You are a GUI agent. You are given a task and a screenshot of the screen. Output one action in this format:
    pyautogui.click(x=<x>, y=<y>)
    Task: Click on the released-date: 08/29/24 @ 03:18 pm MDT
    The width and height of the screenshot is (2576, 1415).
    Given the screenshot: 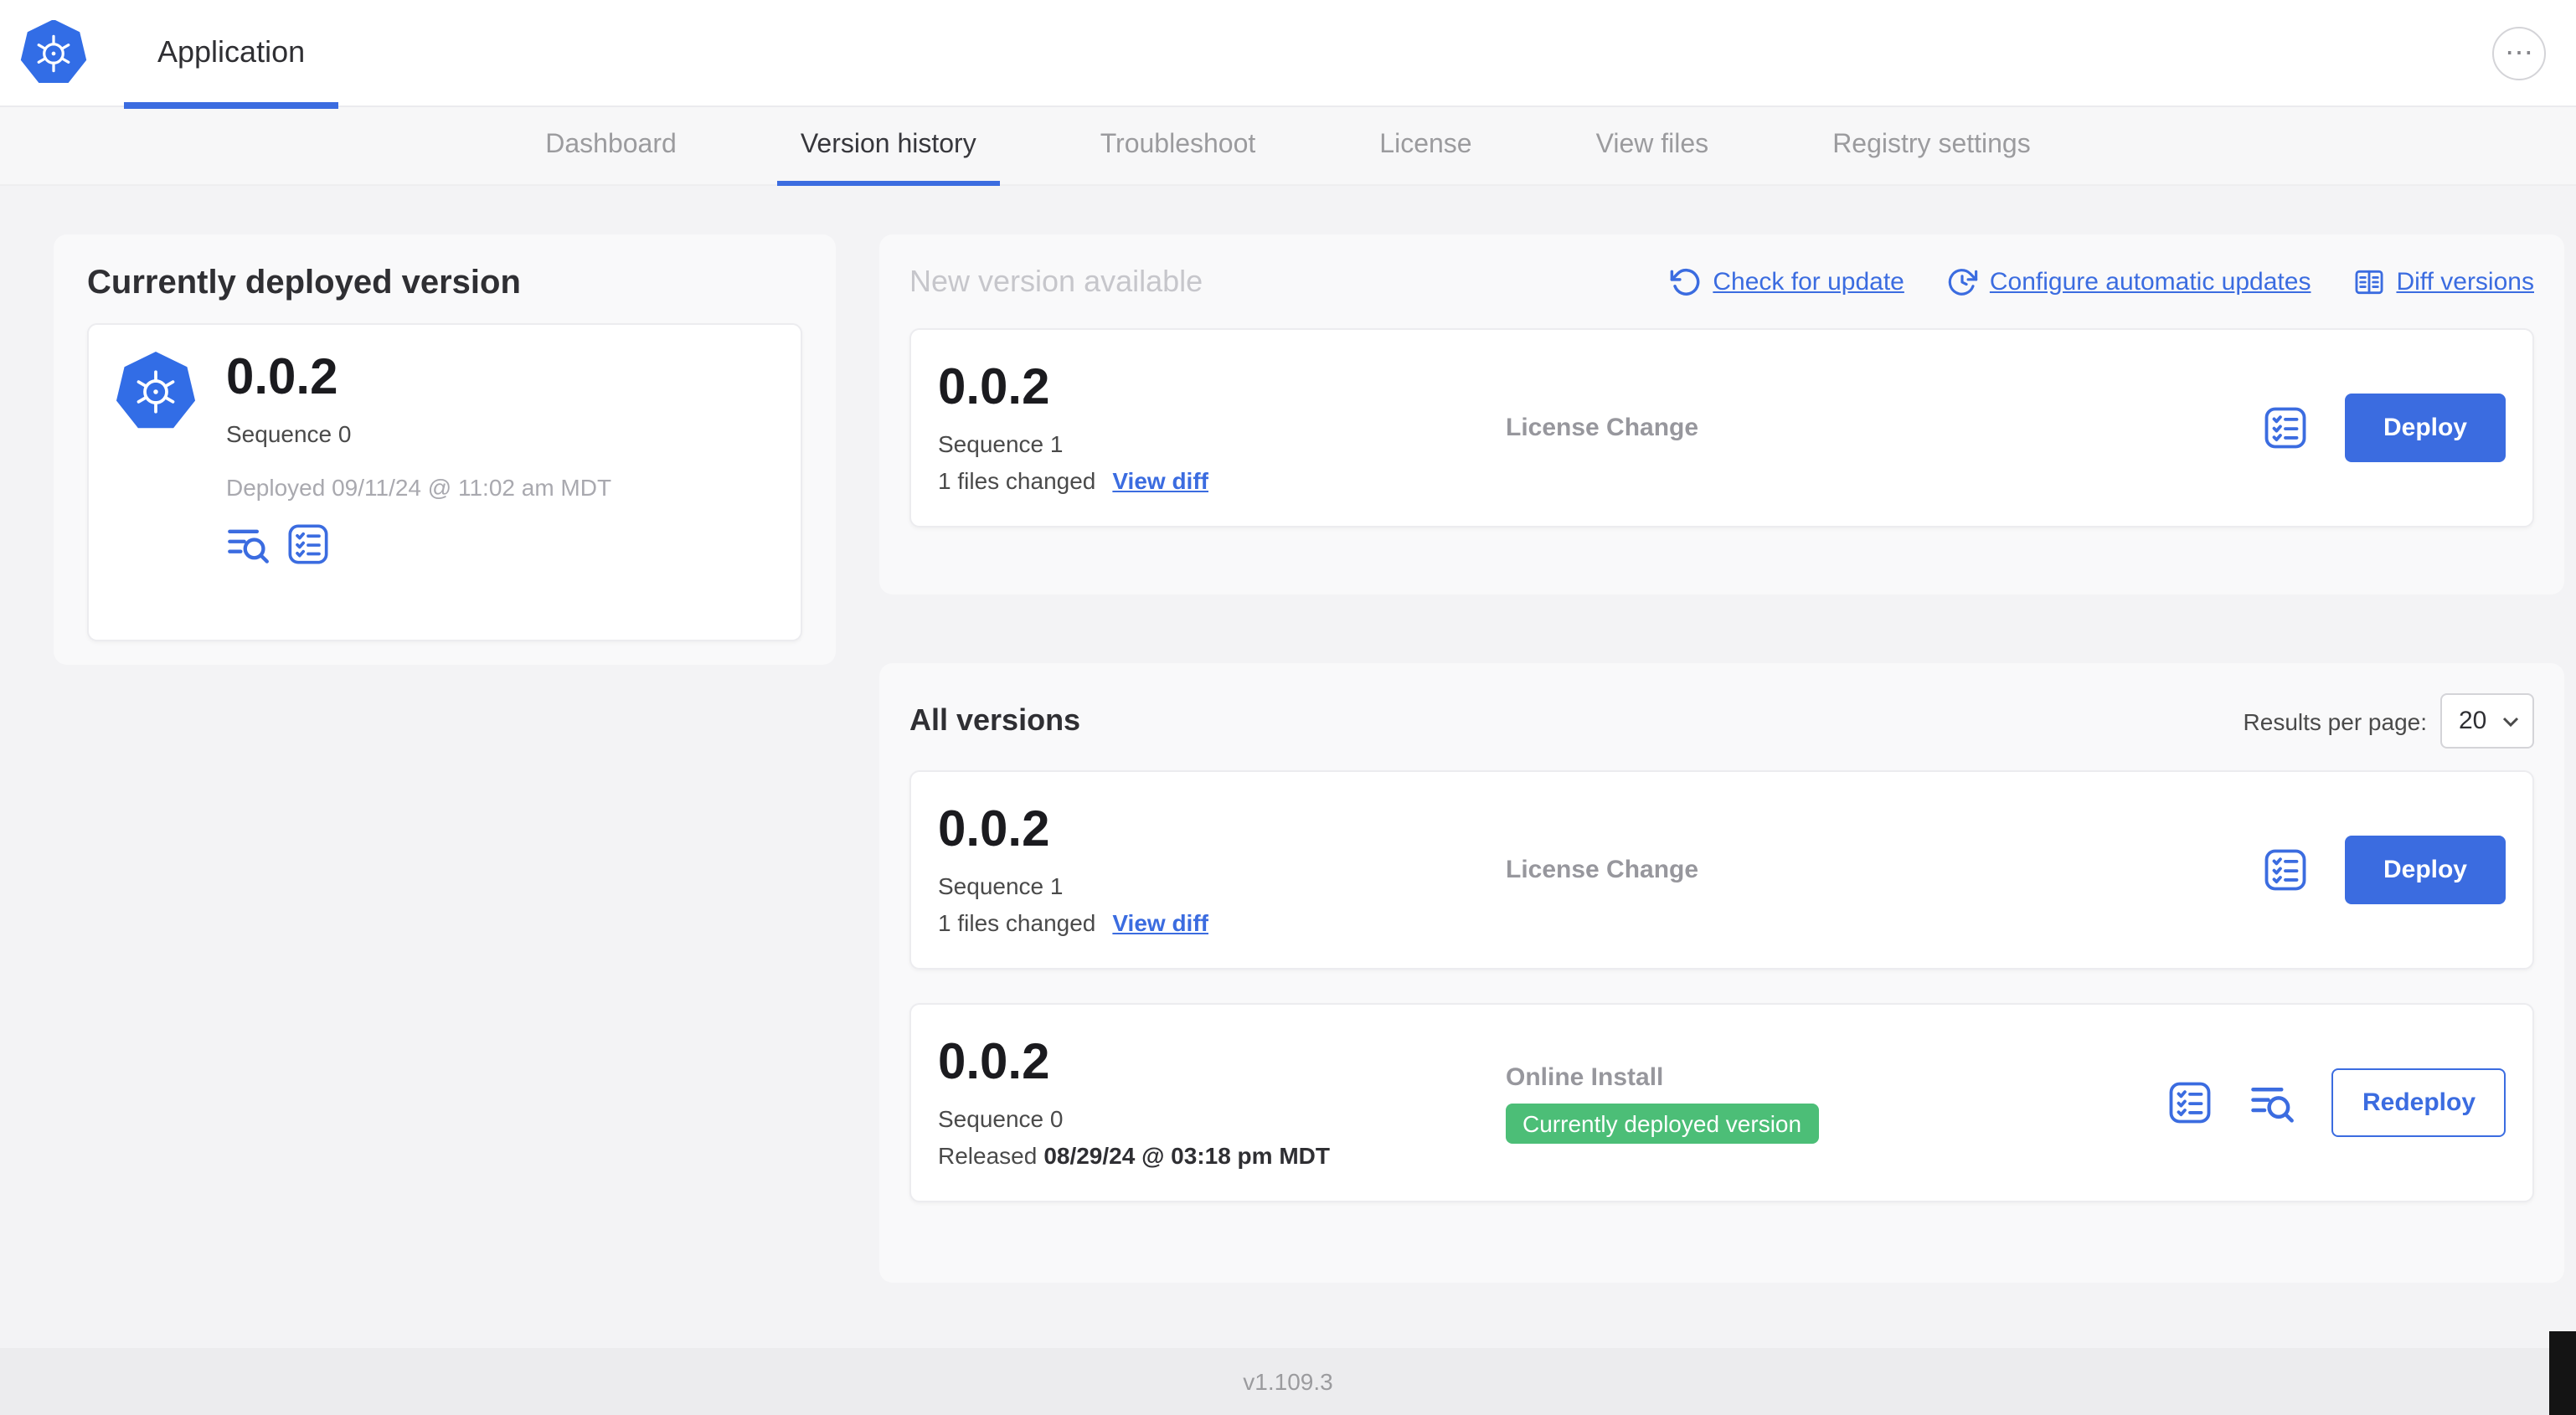 What is the action you would take?
    pyautogui.click(x=1186, y=1155)
    